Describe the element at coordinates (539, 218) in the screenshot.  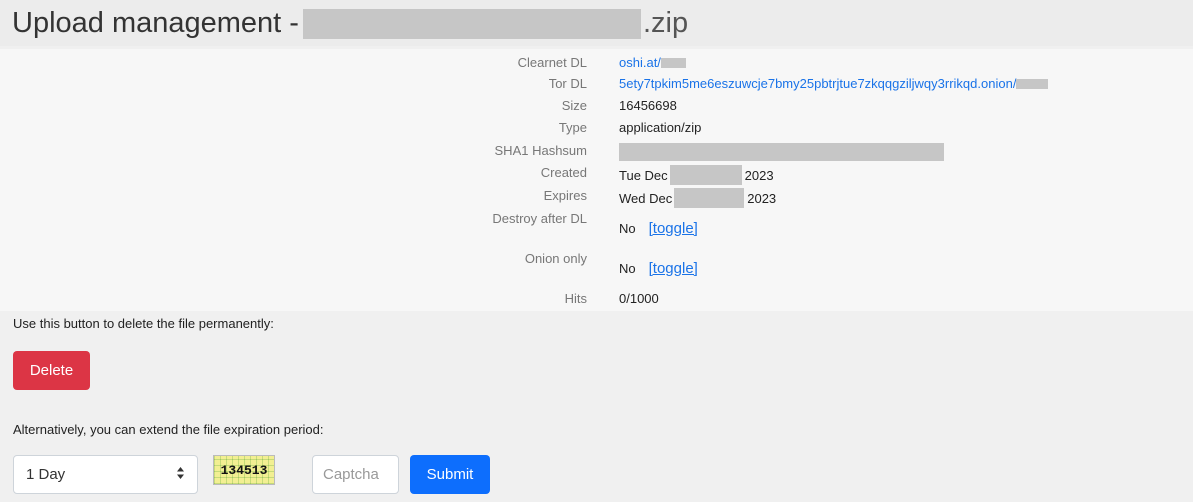
I see `destroy-label: Destroy after DL` at that location.